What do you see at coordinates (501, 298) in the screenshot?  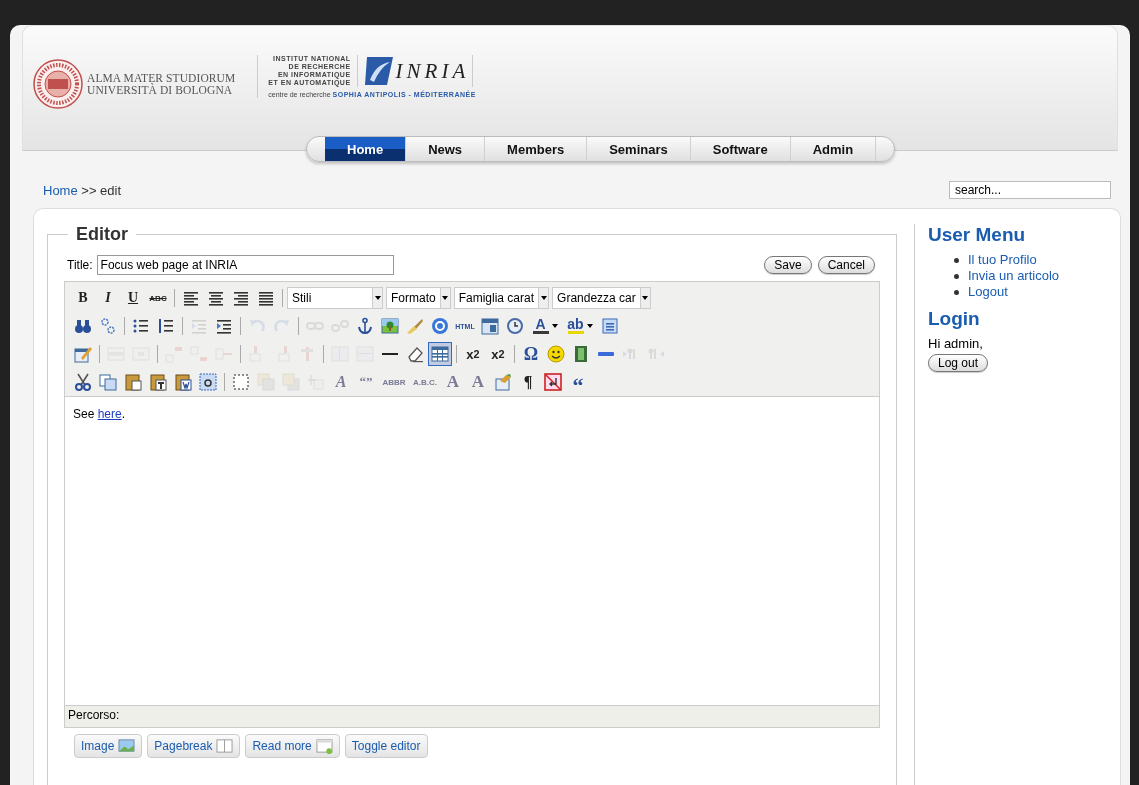 I see `toolbar-dropdown: Famiglia carat` at bounding box center [501, 298].